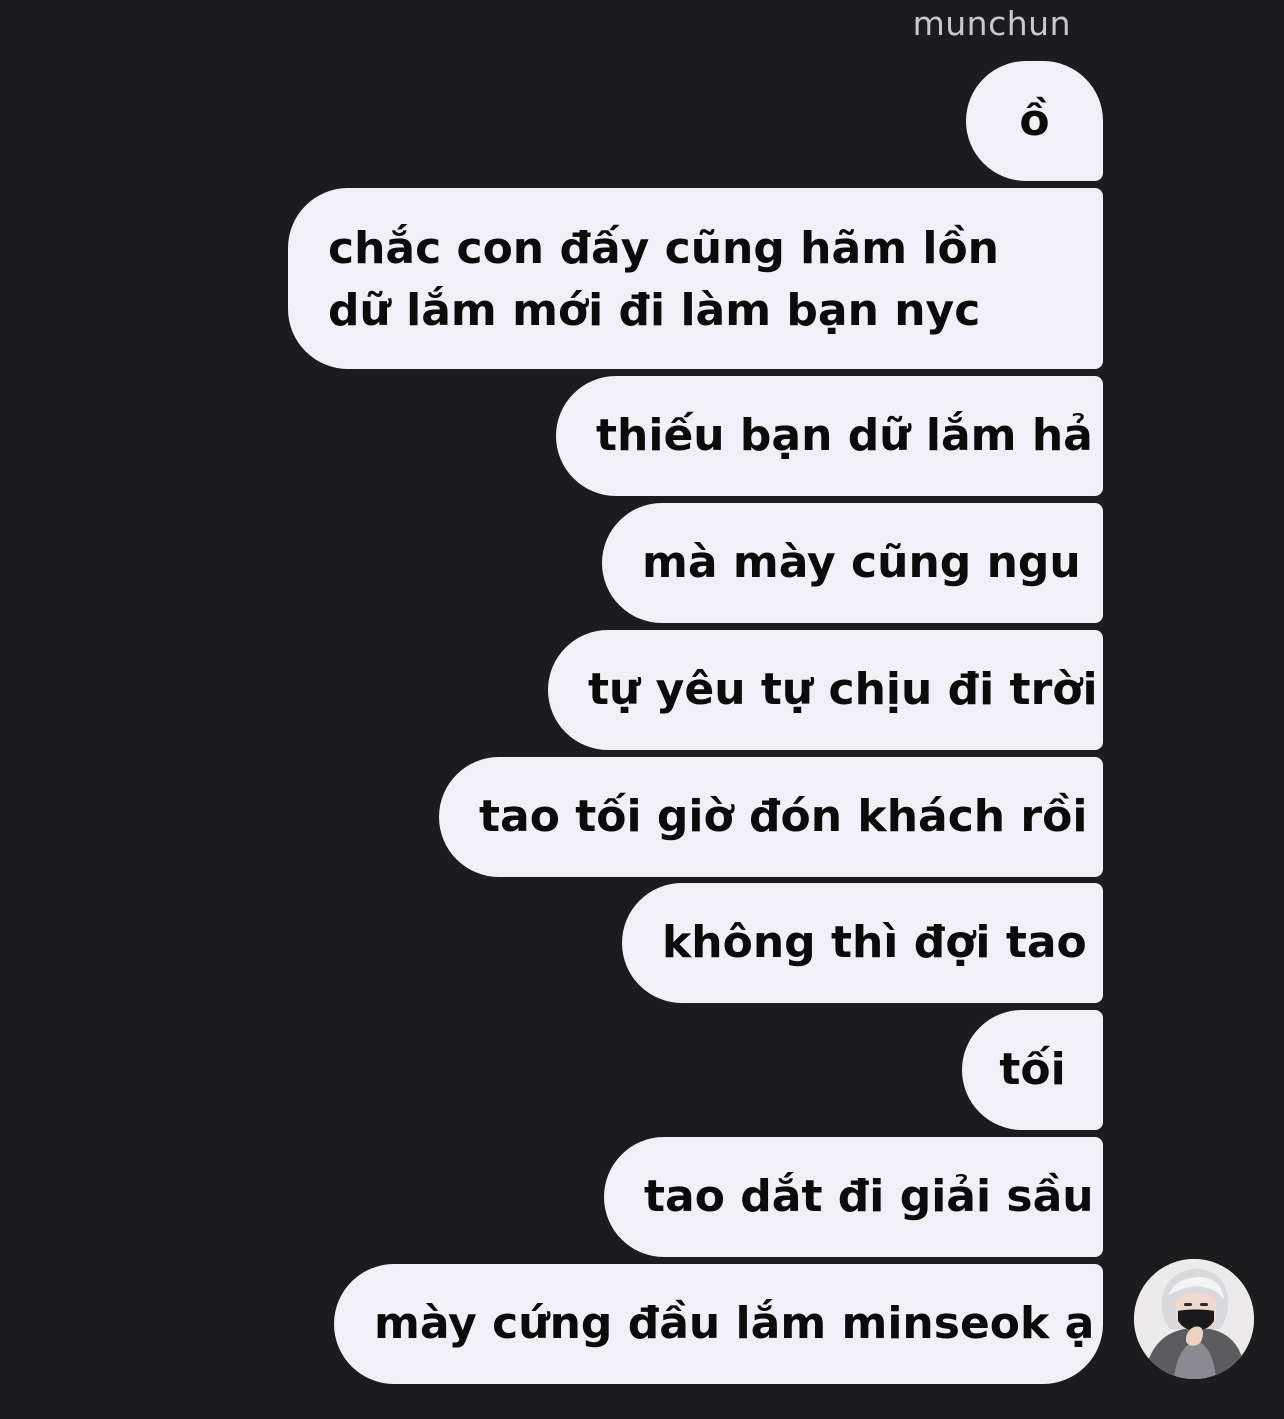 The width and height of the screenshot is (1284, 1419). Describe the element at coordinates (861, 562) in the screenshot. I see `message-text: mà mày cũng ngu` at that location.